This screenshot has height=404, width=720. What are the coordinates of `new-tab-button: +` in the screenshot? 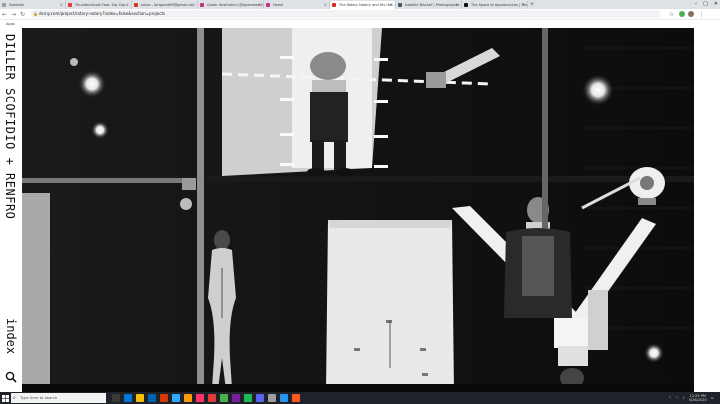 It's located at (532, 5).